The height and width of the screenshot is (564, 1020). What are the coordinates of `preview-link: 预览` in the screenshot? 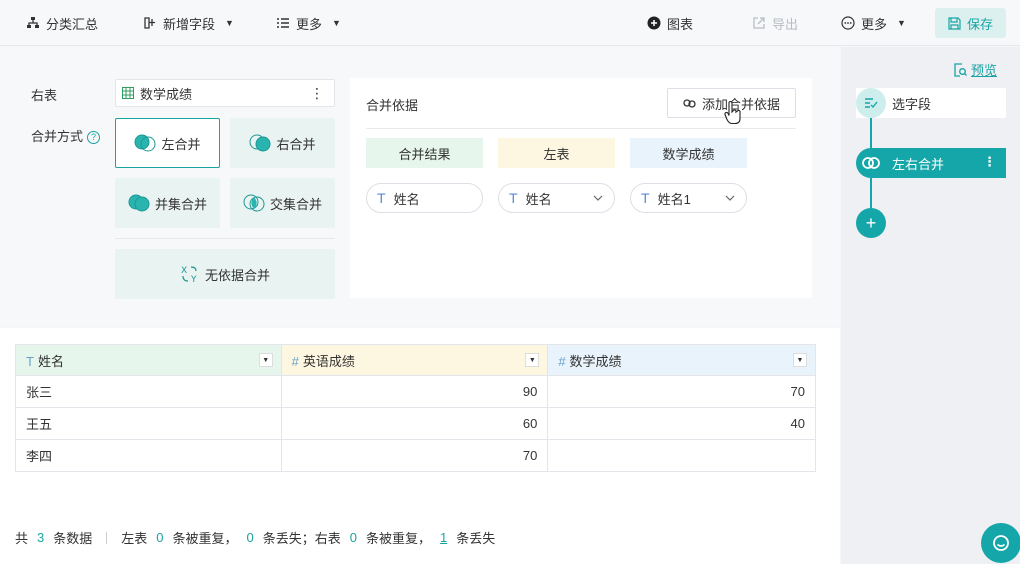 It's located at (975, 69).